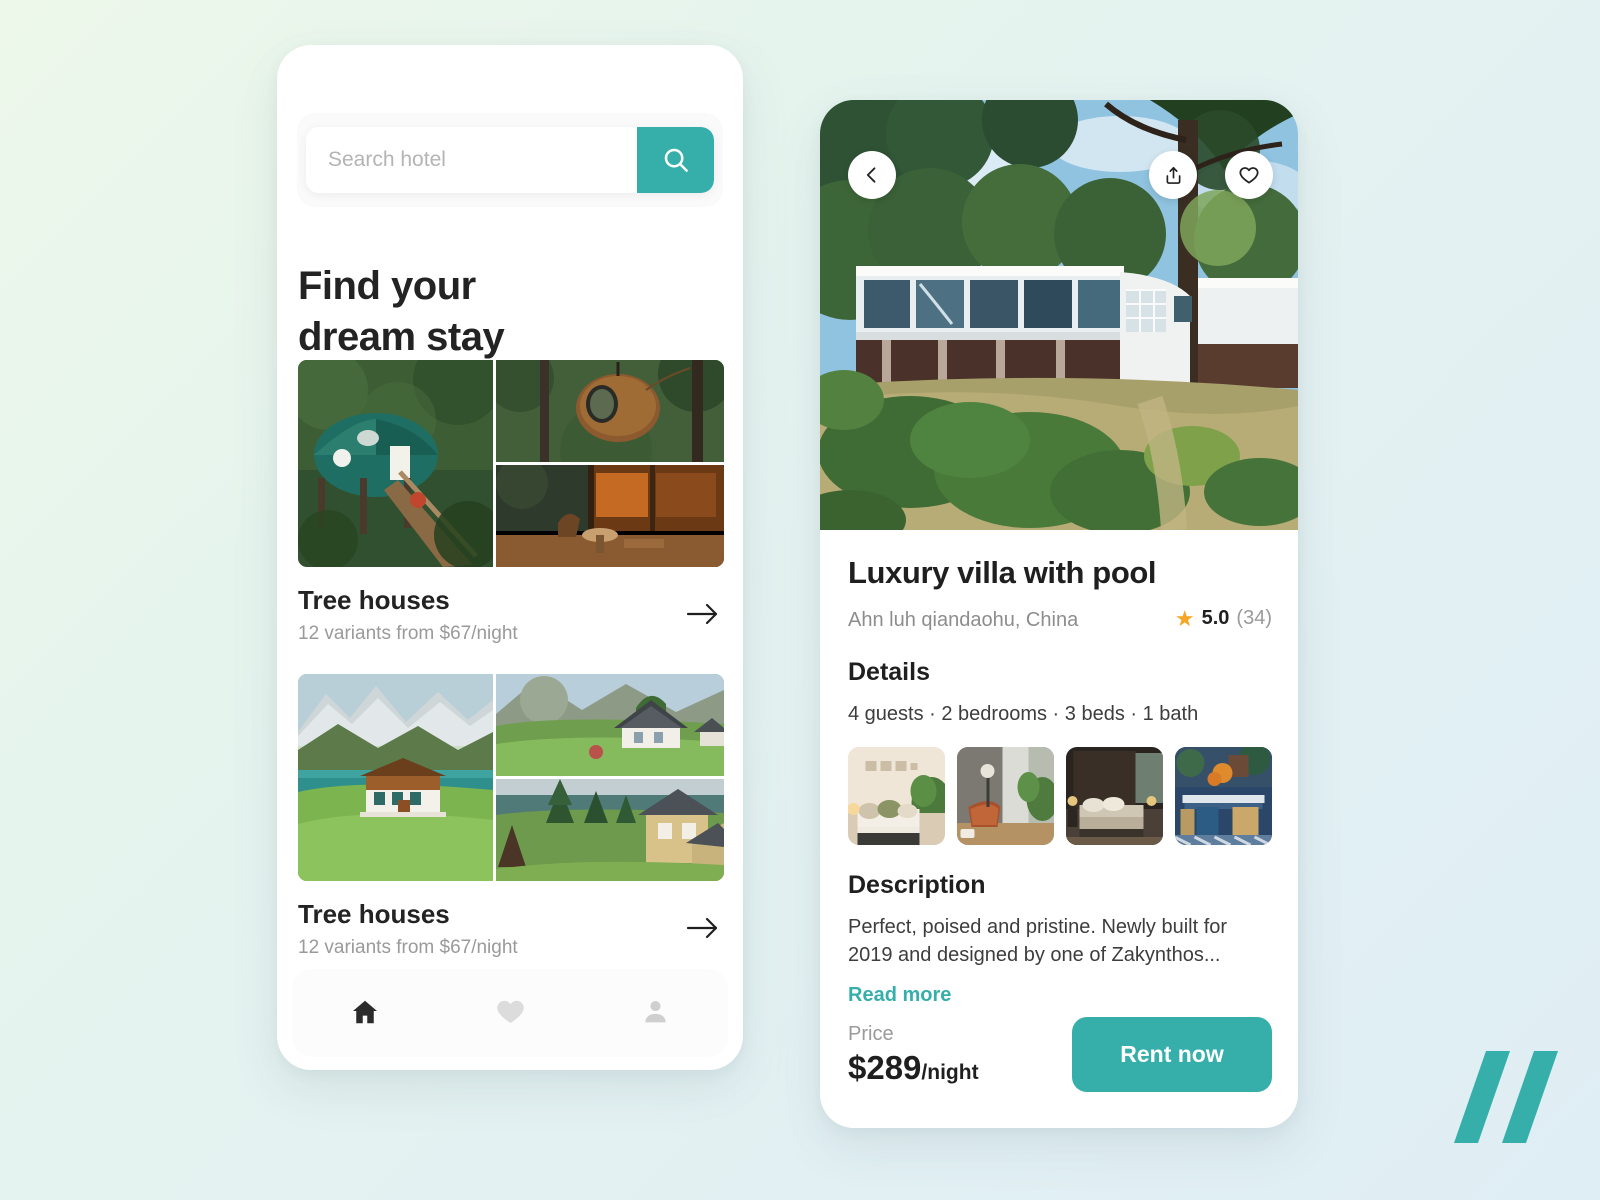 The image size is (1600, 1200). Describe the element at coordinates (471, 160) in the screenshot. I see `search-input` at that location.